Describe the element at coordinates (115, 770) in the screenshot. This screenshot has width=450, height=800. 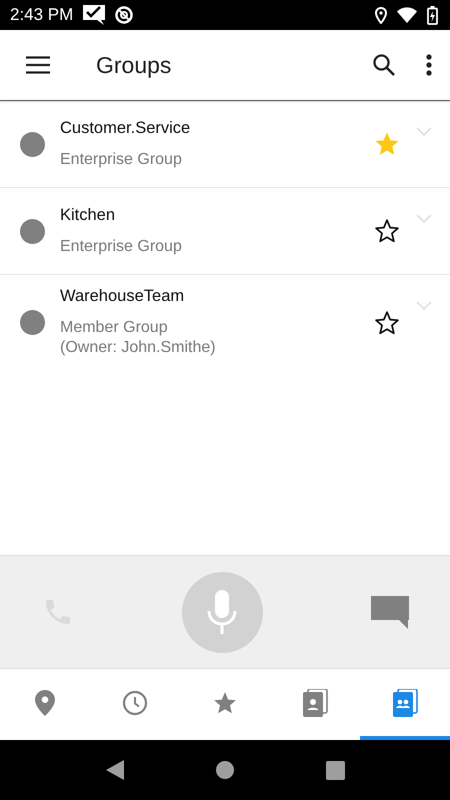
I see `back-icon` at that location.